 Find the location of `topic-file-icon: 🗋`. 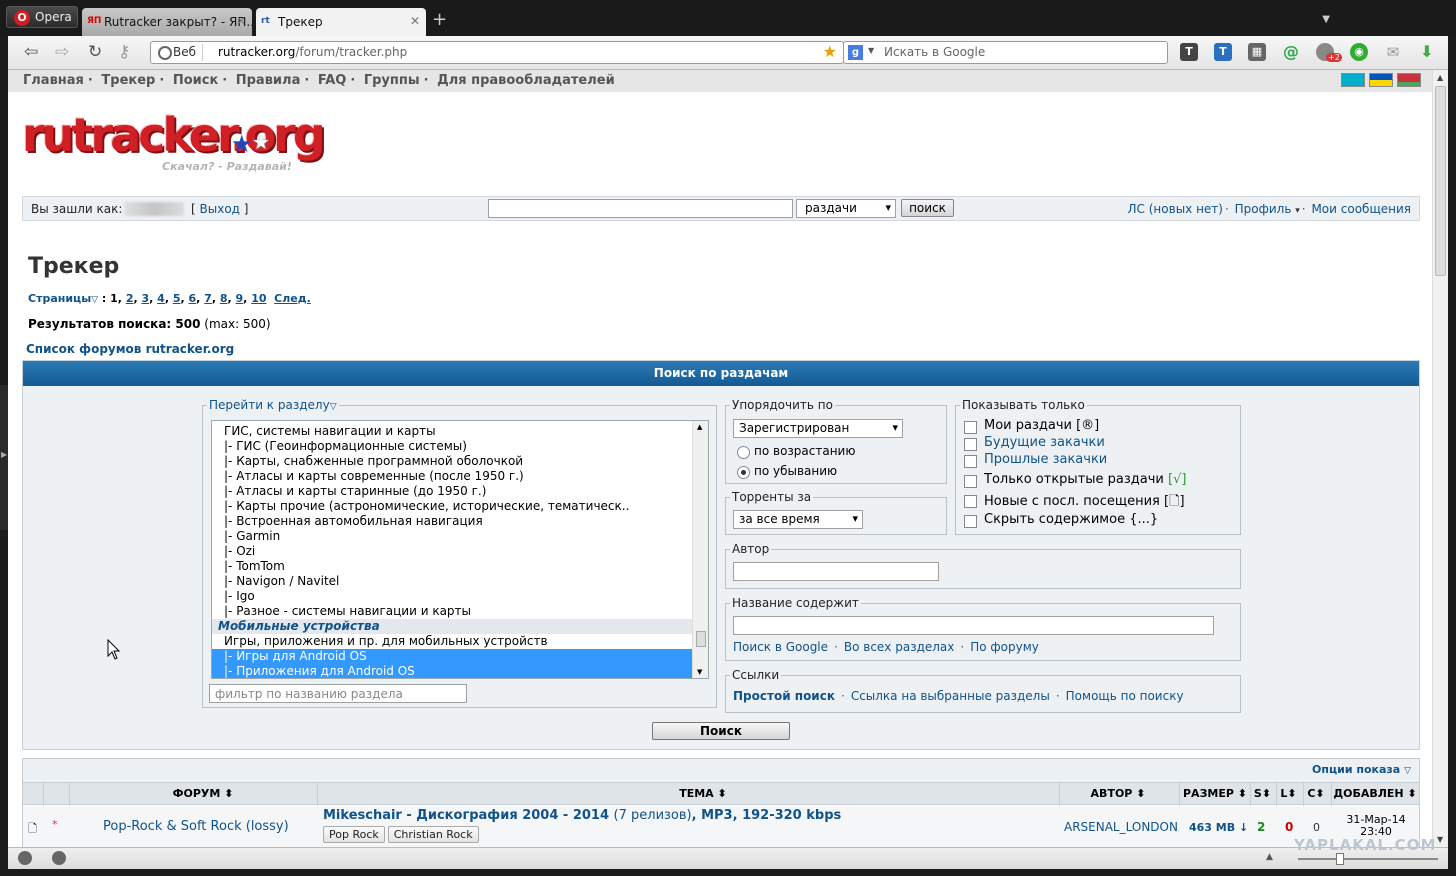

topic-file-icon: 🗋 is located at coordinates (32, 829).